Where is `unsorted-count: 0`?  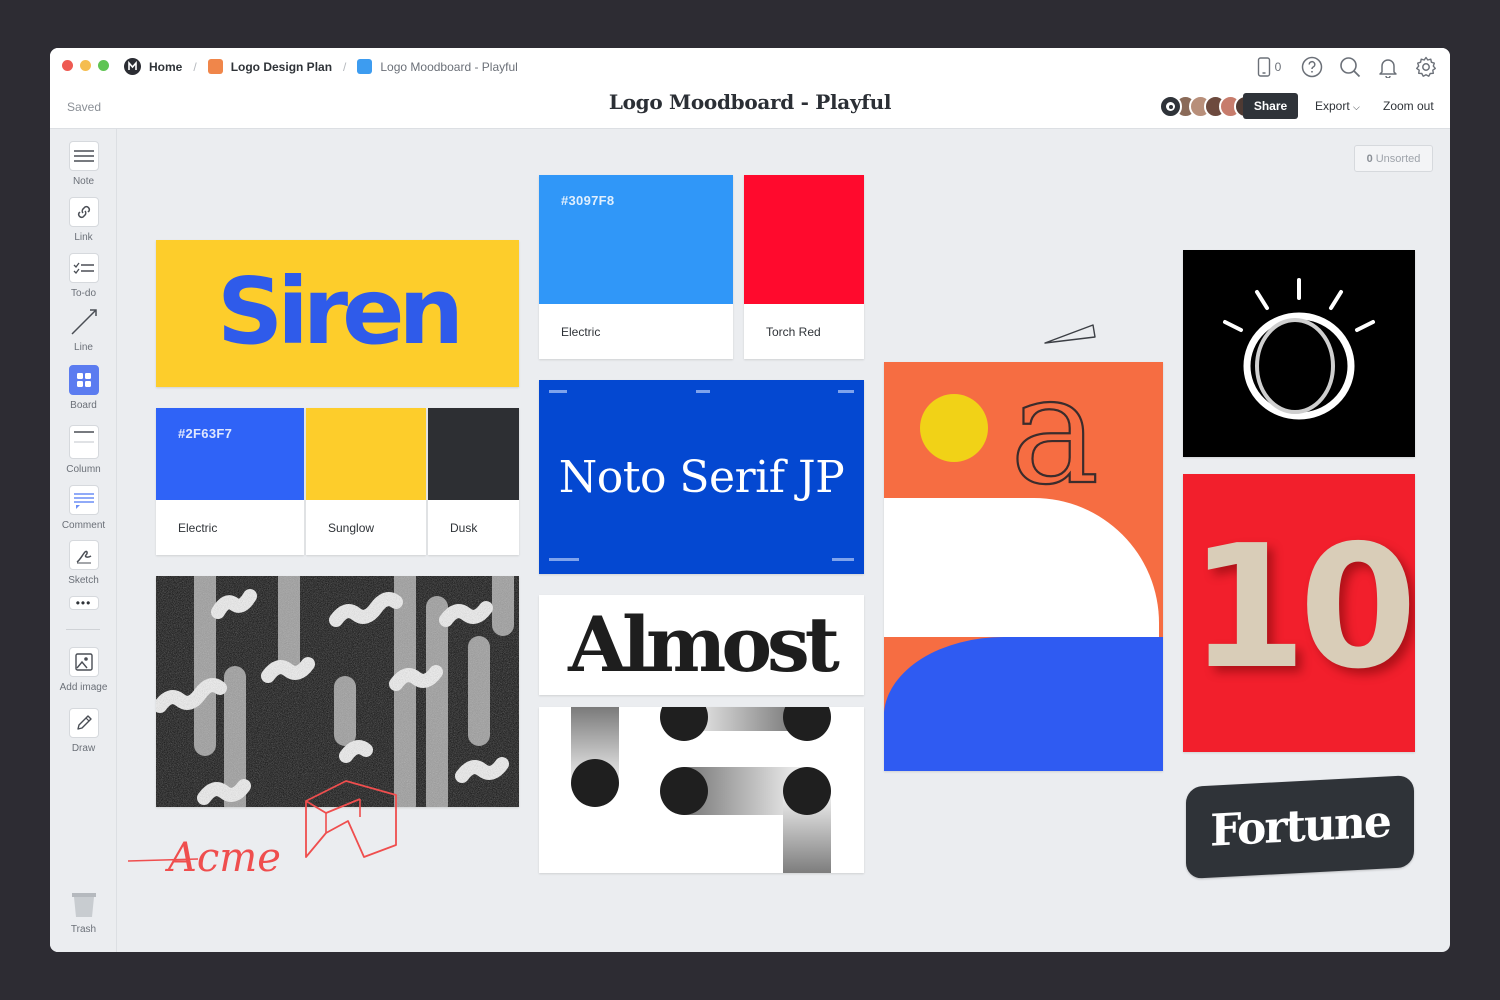
unsorted-count: 0 is located at coordinates (1369, 158).